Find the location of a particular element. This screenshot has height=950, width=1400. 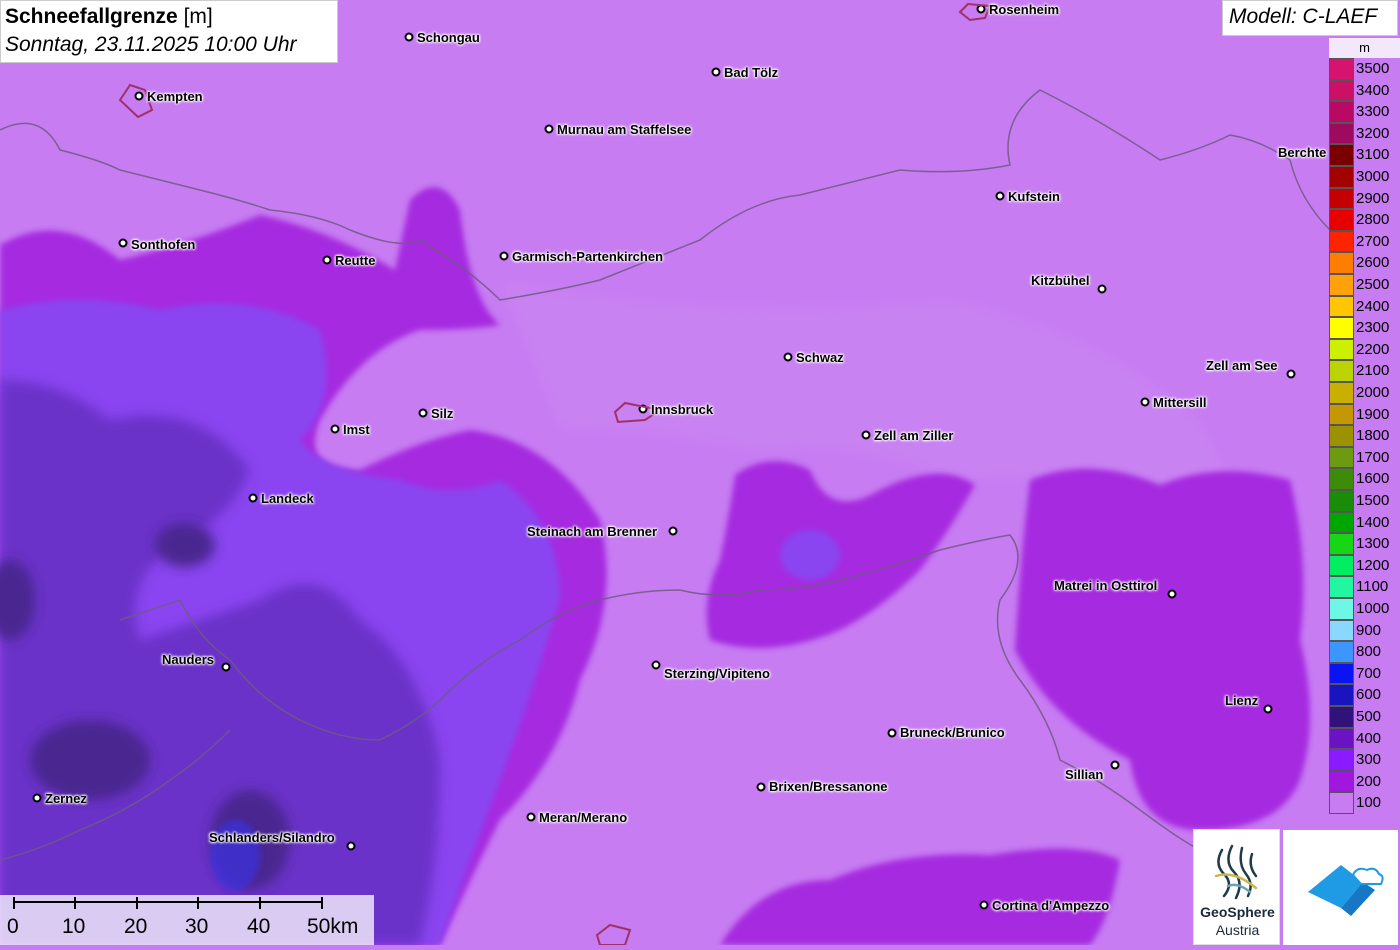

legend-row: 1200 is located at coordinates (1364, 565).